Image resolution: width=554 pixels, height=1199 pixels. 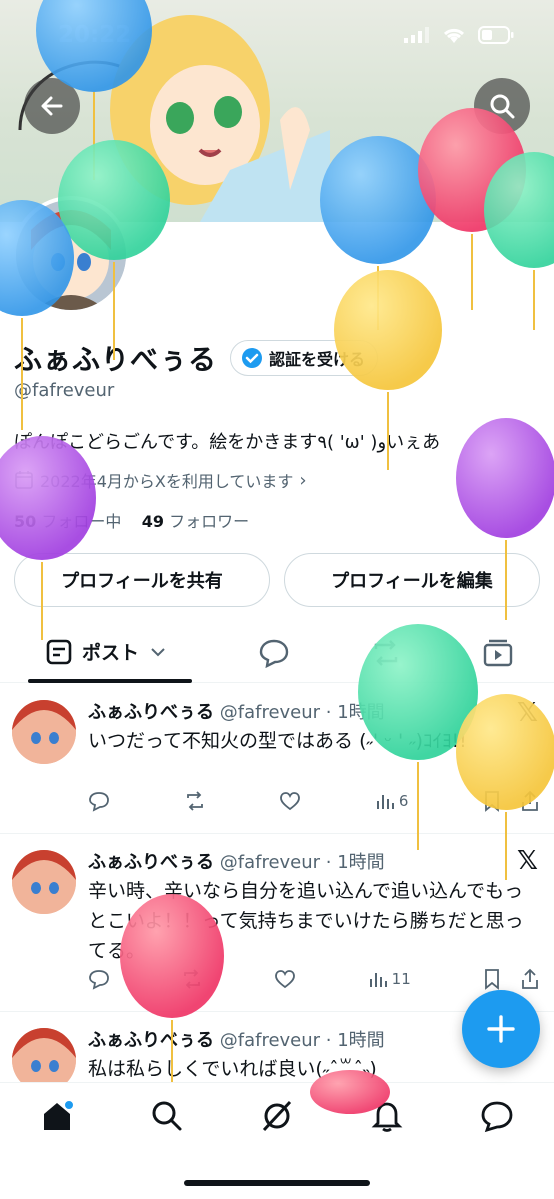 I want to click on nav-notifications, so click(x=387, y=1118).